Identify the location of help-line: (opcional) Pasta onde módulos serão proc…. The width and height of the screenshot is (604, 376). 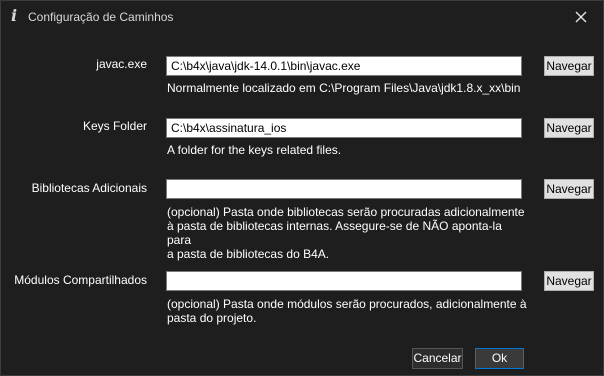
(347, 304).